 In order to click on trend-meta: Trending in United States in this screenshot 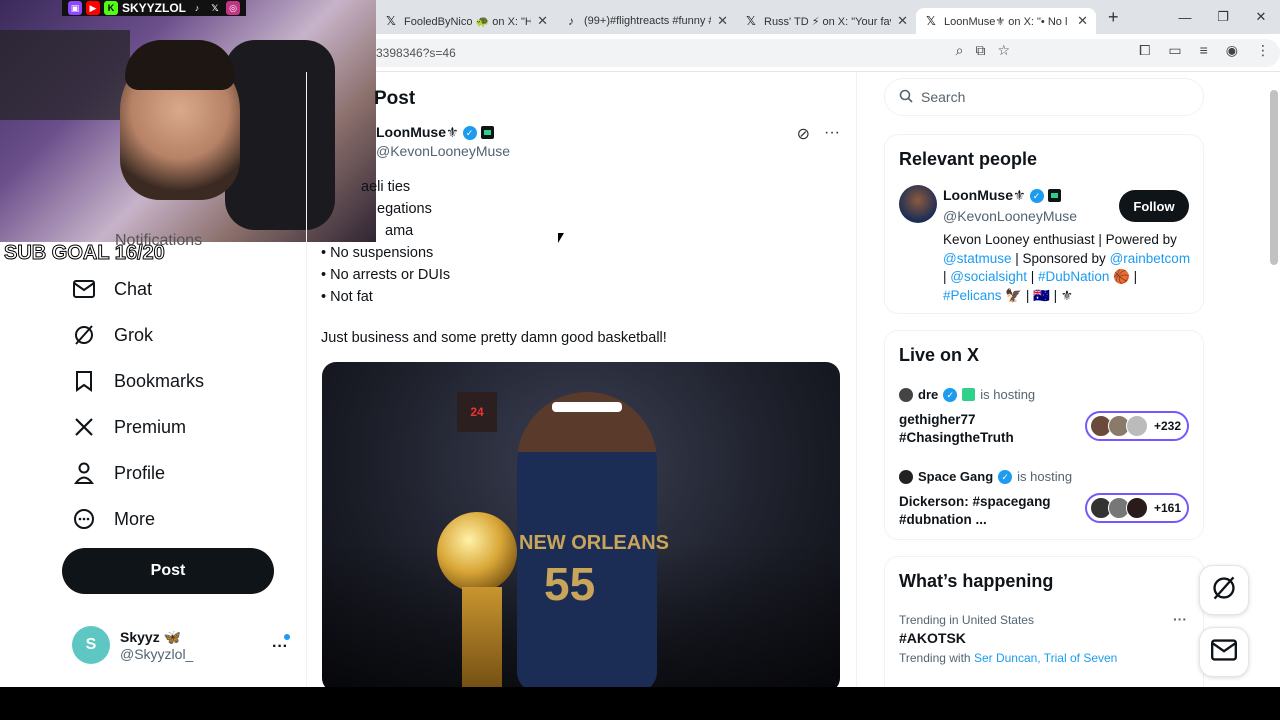, I will do `click(966, 620)`.